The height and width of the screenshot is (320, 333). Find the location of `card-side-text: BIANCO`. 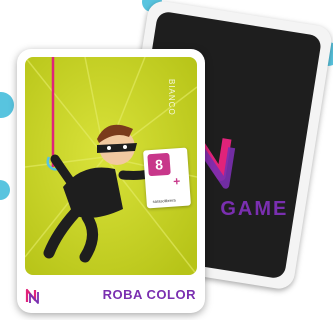

card-side-text: BIANCO is located at coordinates (171, 97).